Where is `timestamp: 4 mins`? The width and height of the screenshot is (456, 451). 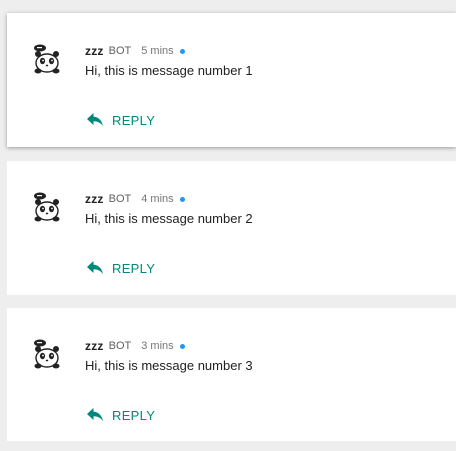
timestamp: 4 mins is located at coordinates (157, 199).